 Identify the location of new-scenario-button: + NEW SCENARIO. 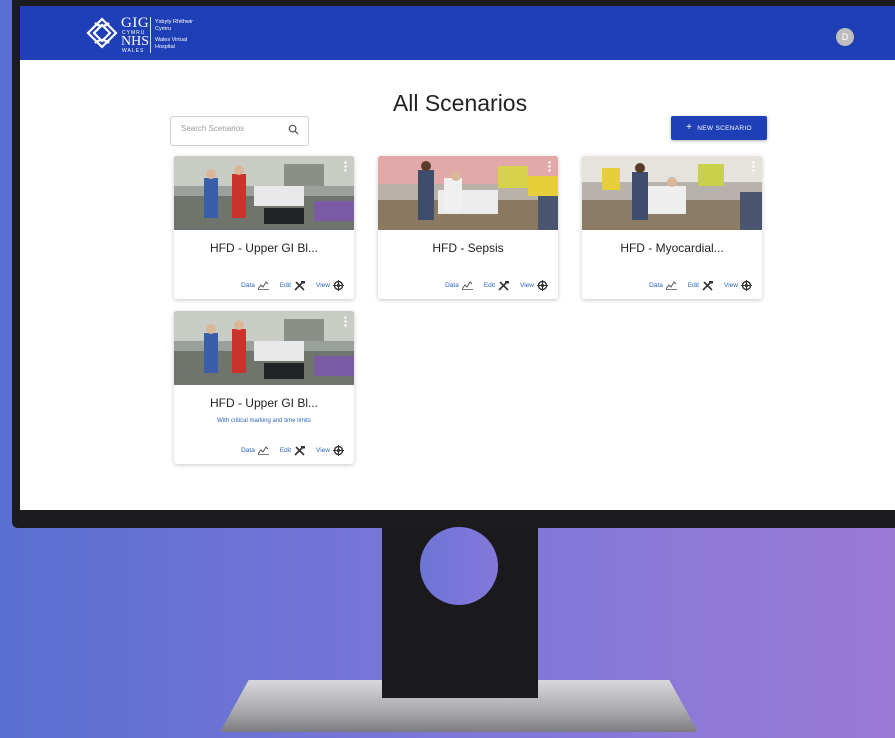
(719, 128).